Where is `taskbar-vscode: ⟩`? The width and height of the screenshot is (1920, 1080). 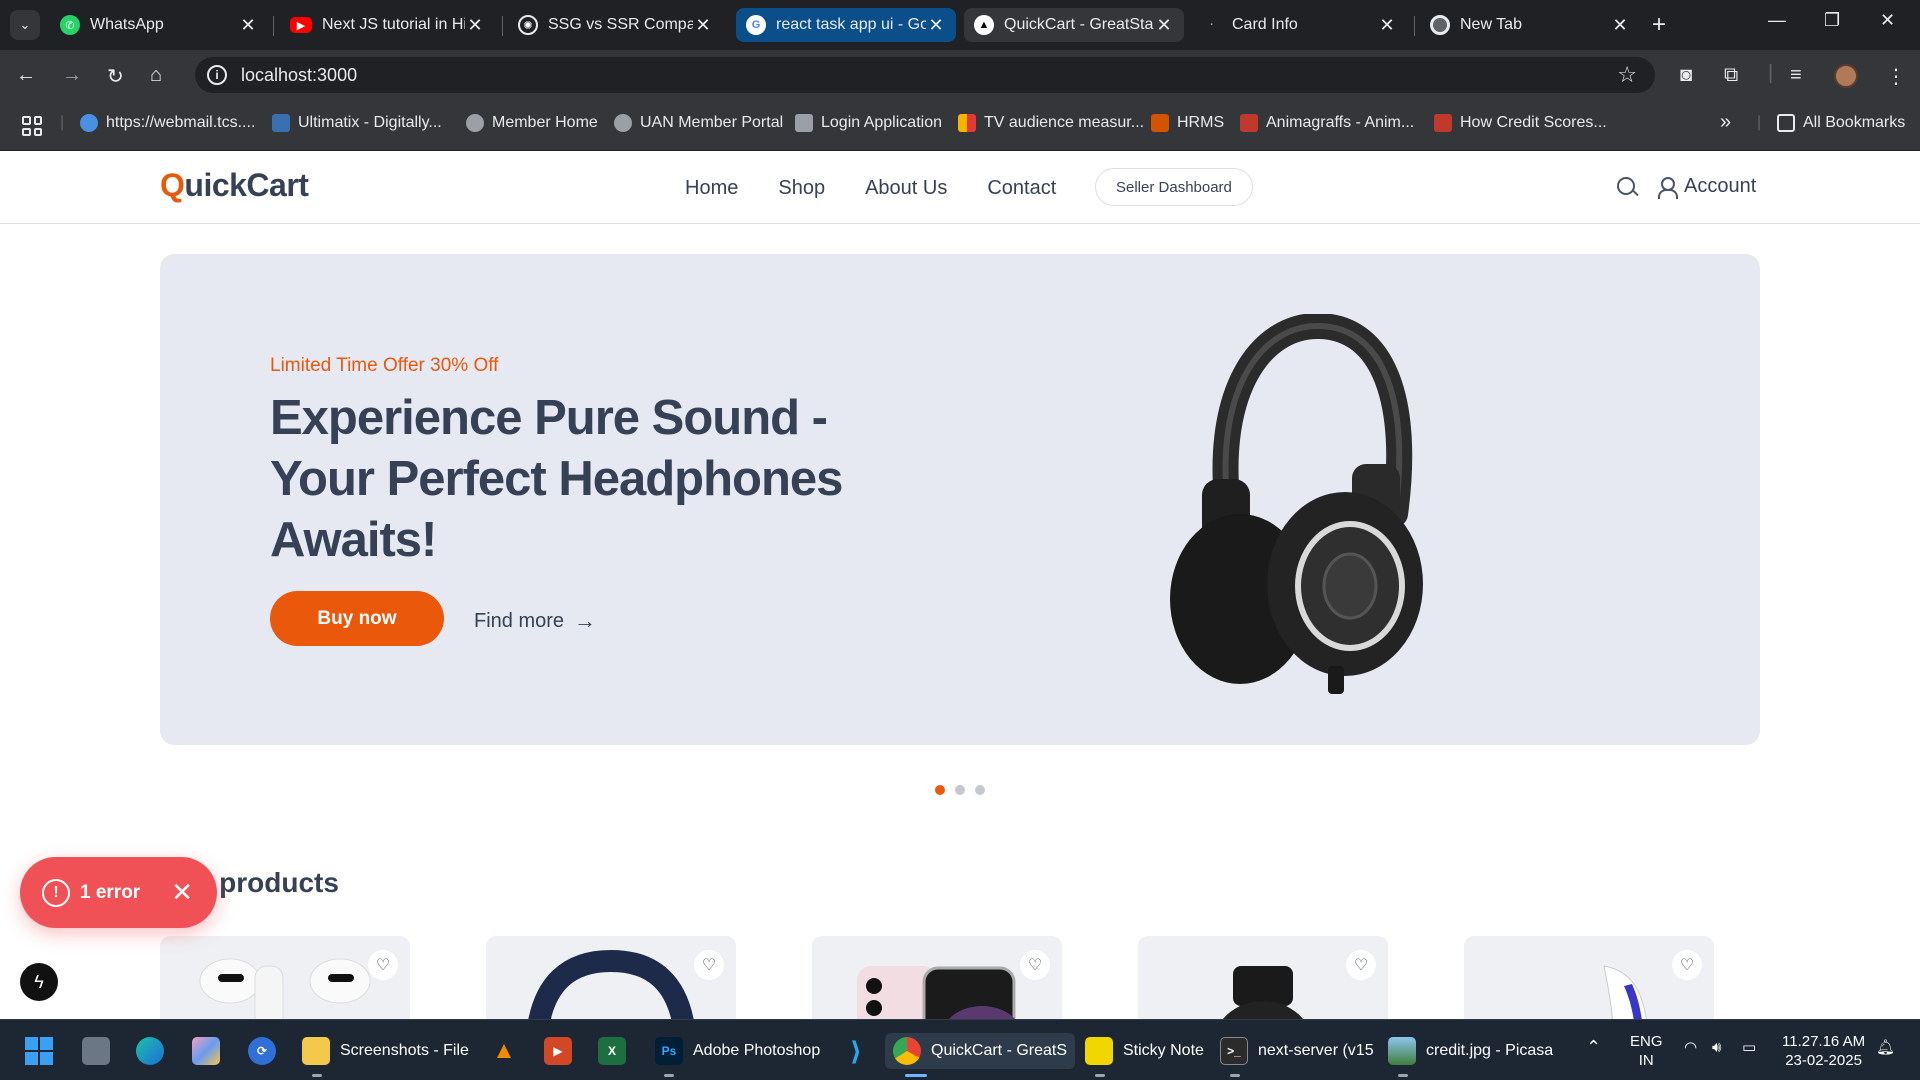 taskbar-vscode: ⟩ is located at coordinates (861, 1051).